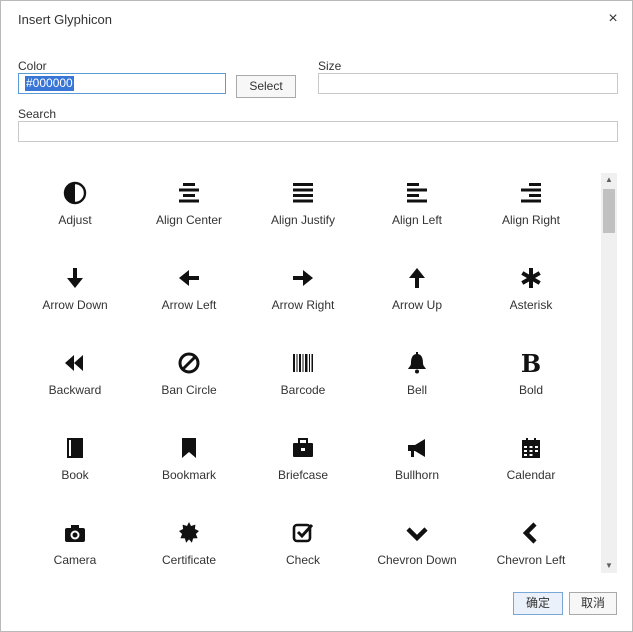 This screenshot has height=632, width=633. I want to click on size-label: Size, so click(330, 66).